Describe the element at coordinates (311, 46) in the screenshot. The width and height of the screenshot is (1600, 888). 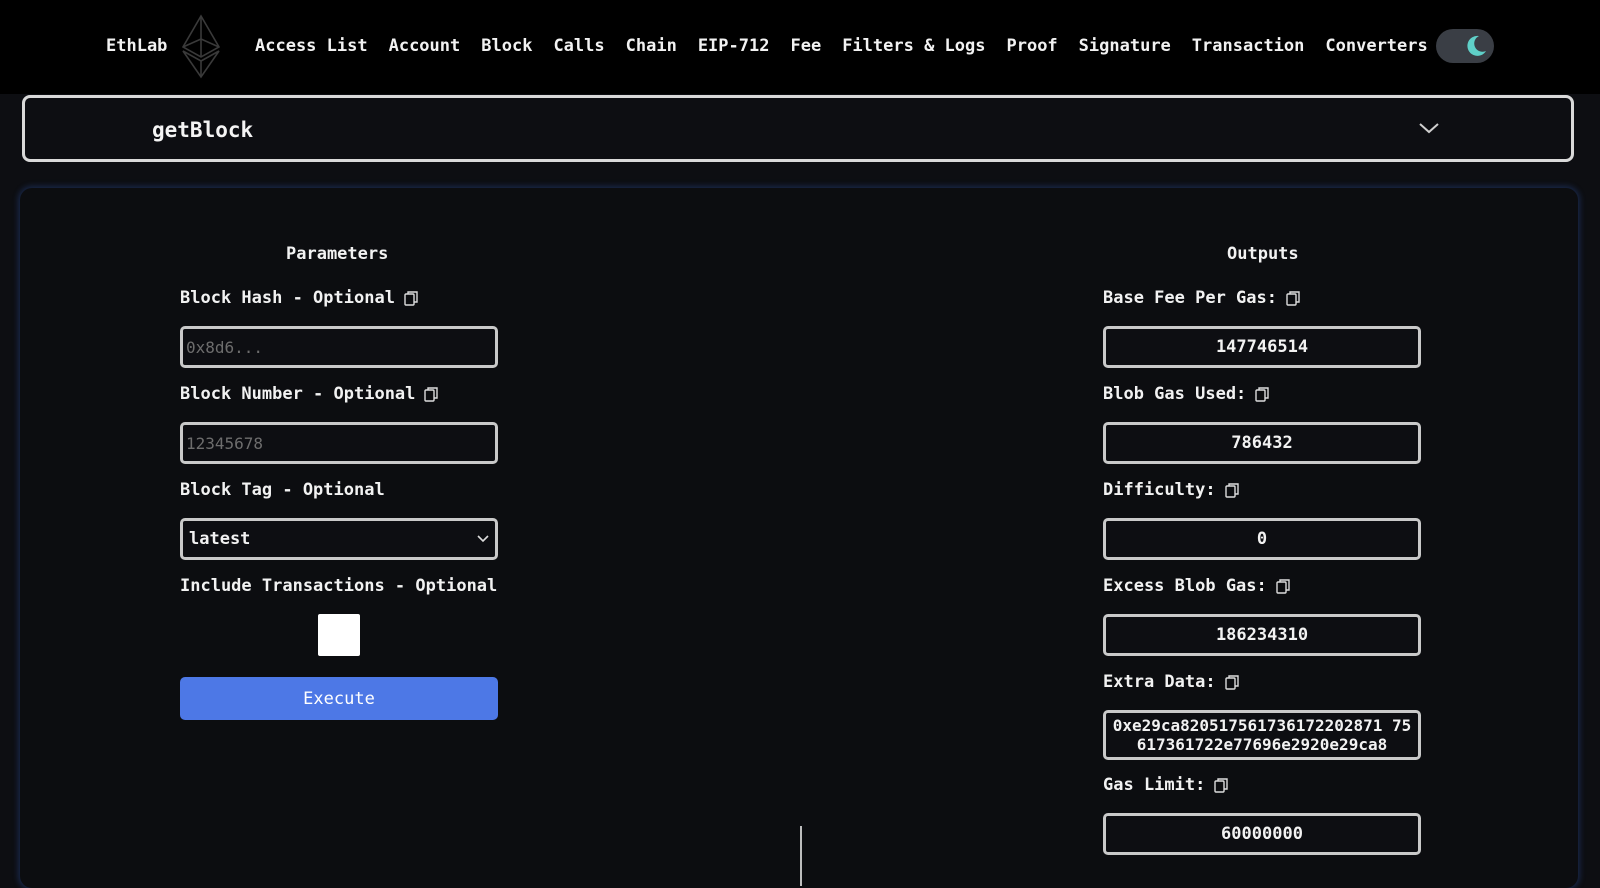
I see `nav-access-list: Access List` at that location.